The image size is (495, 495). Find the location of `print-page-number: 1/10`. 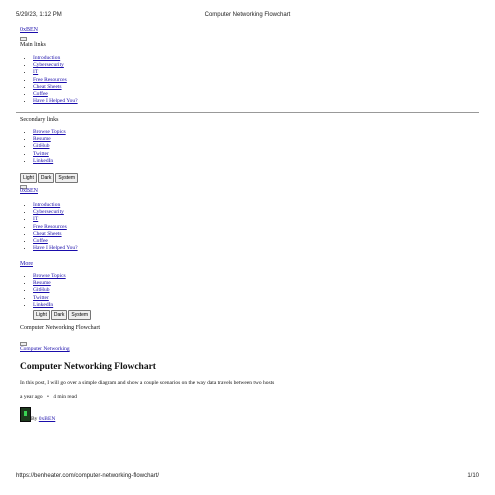

print-page-number: 1/10 is located at coordinates (473, 476).